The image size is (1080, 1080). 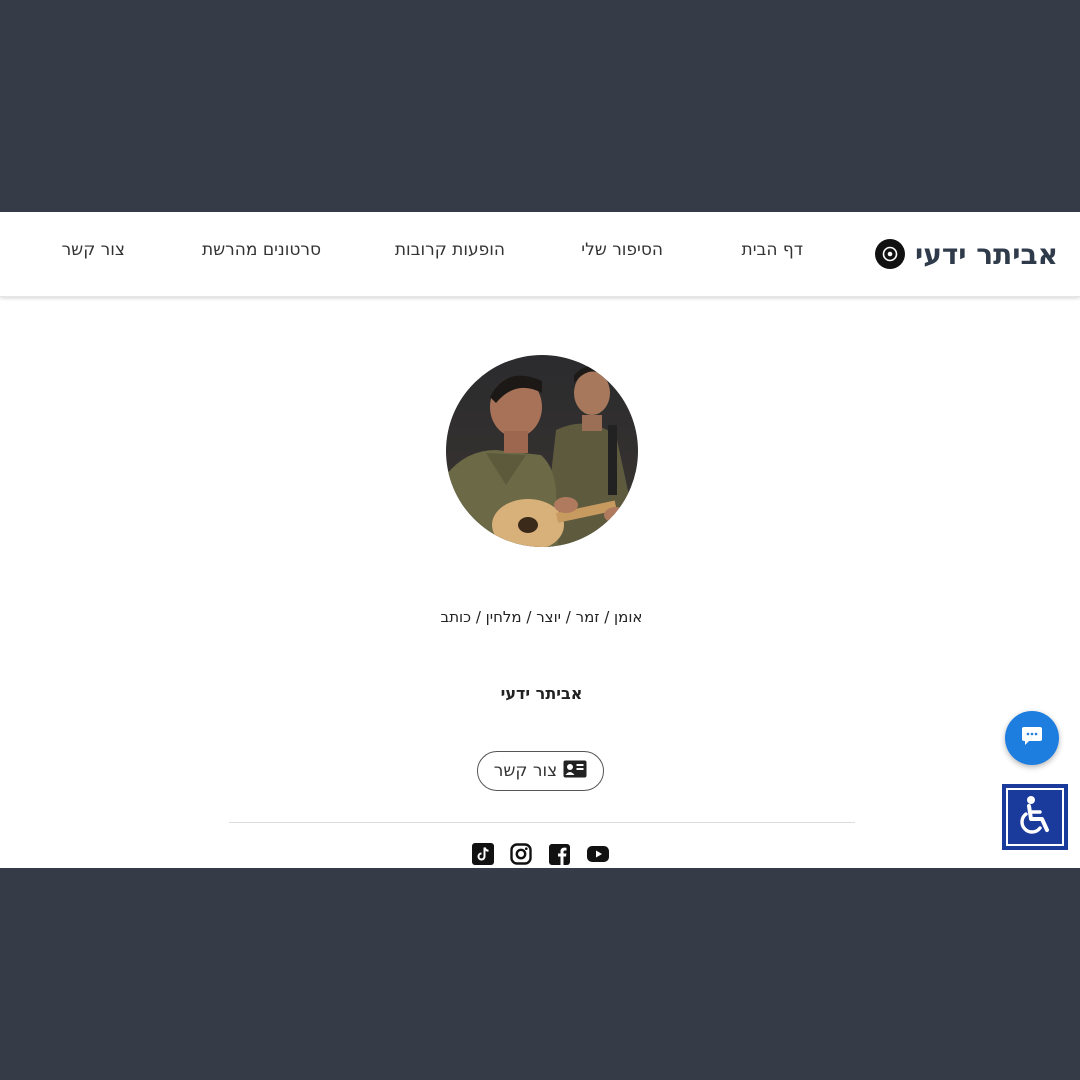 I want to click on accessibility-button, so click(x=1035, y=817).